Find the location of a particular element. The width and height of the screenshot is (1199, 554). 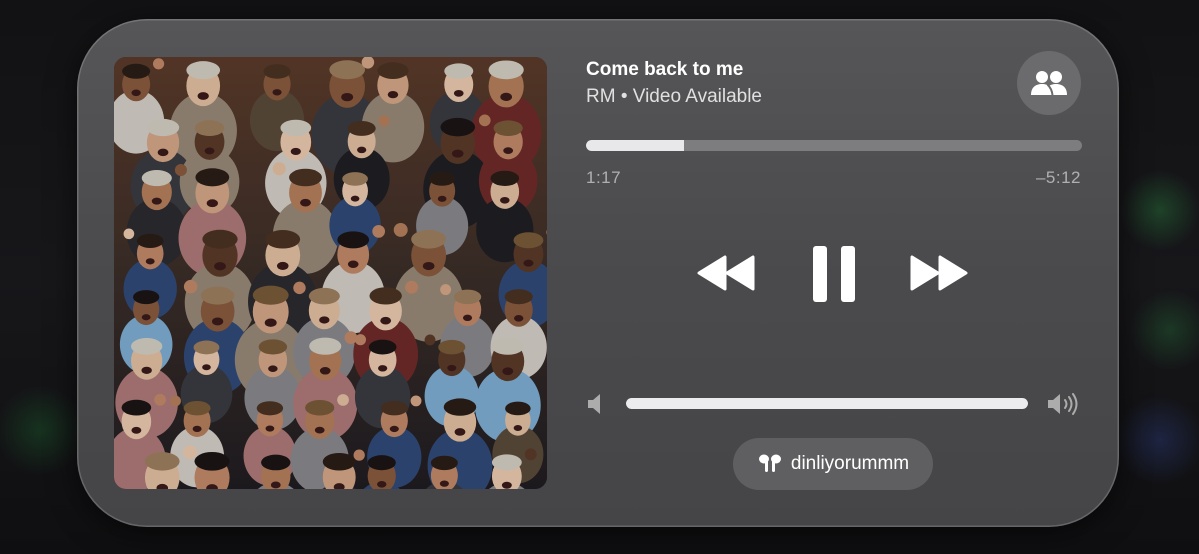

track-title: Come back to me is located at coordinates (664, 70).